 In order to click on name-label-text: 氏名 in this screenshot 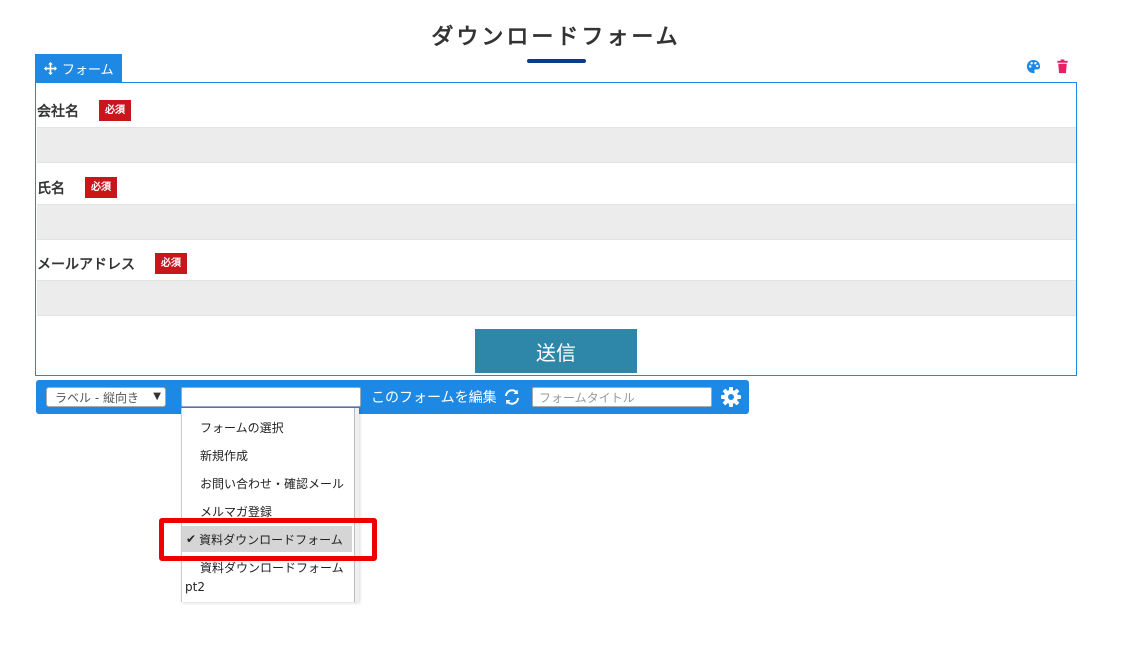, I will do `click(51, 188)`.